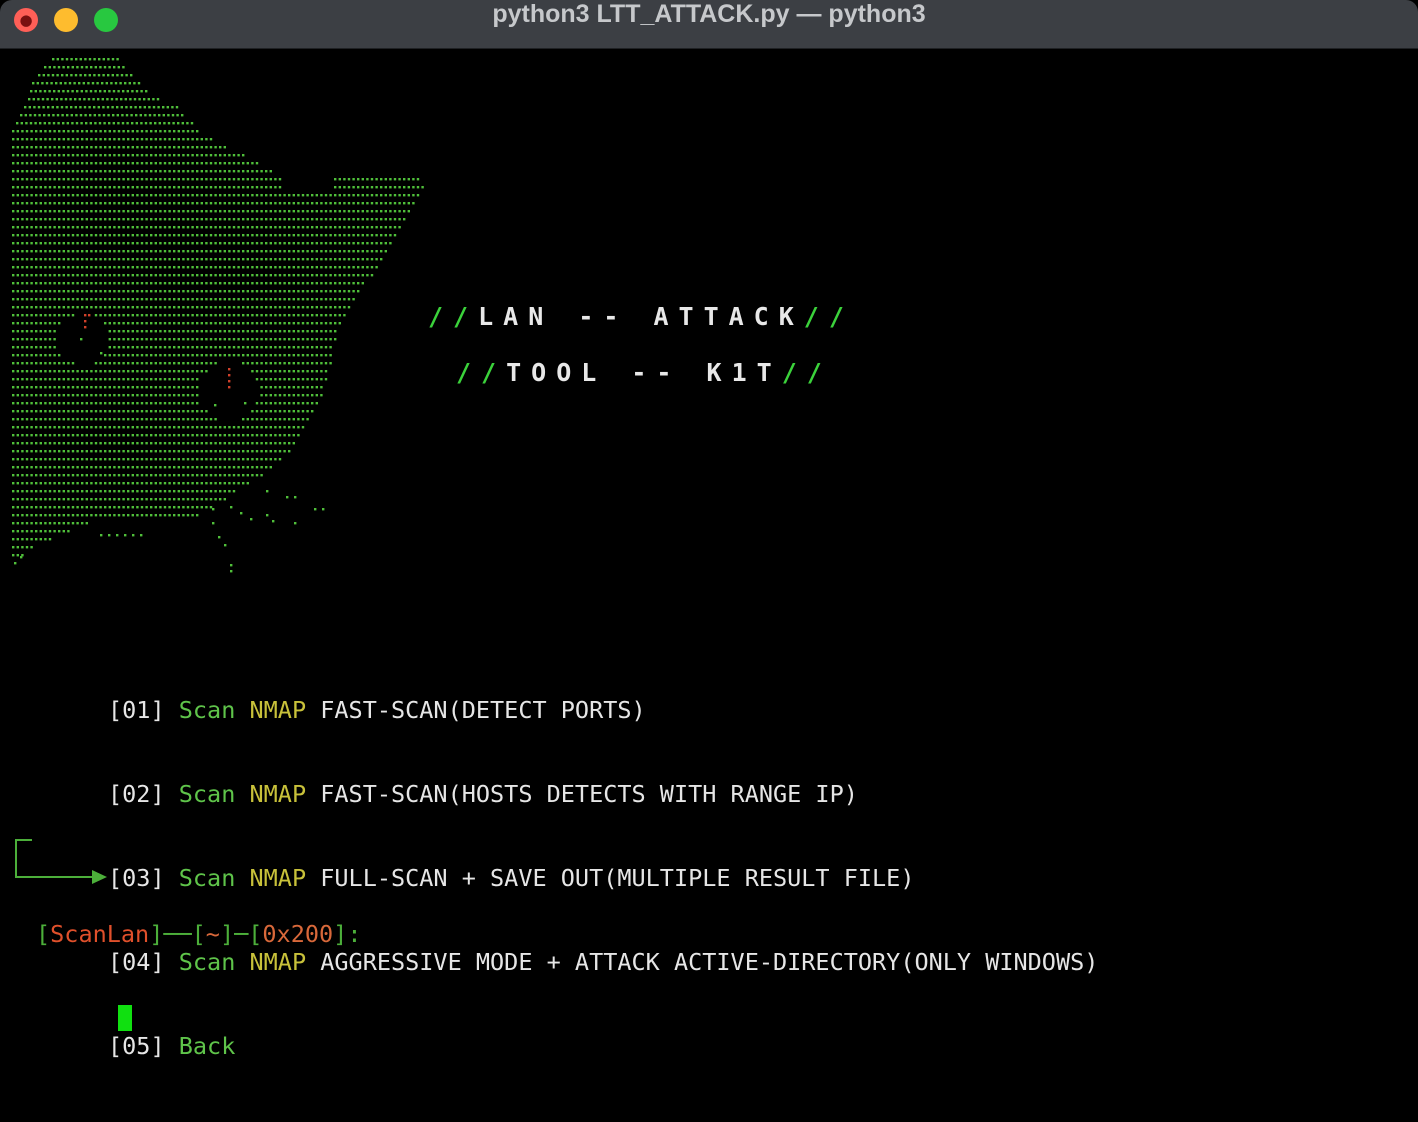 Image resolution: width=1418 pixels, height=1122 pixels. What do you see at coordinates (61, 861) in the screenshot?
I see `prompt-frame-lines` at bounding box center [61, 861].